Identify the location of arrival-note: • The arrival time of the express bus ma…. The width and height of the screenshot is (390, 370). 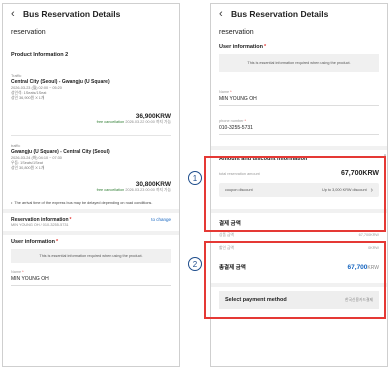
(91, 203).